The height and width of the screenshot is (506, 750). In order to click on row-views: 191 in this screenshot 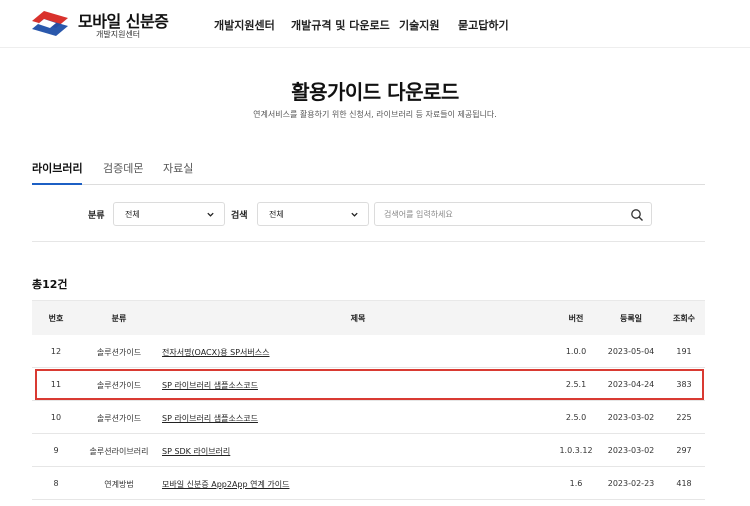, I will do `click(684, 351)`.